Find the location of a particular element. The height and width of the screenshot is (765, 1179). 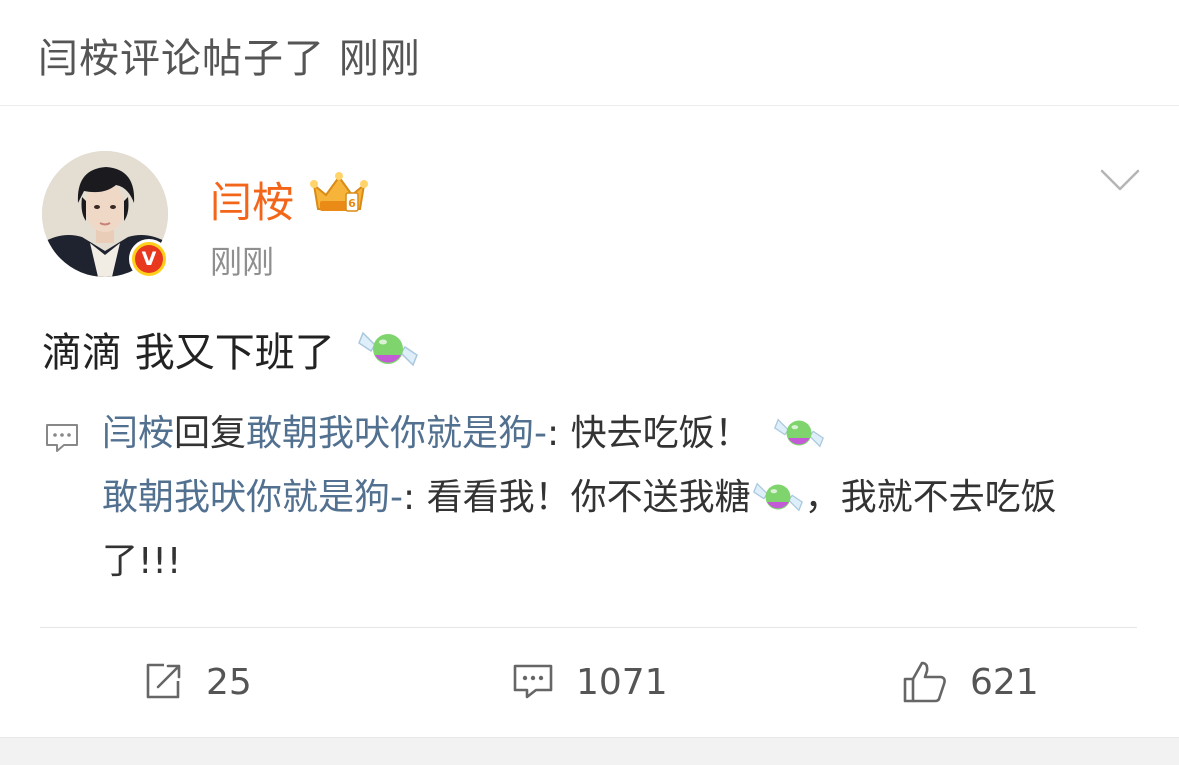

author-name: 闫桉 is located at coordinates (252, 199).